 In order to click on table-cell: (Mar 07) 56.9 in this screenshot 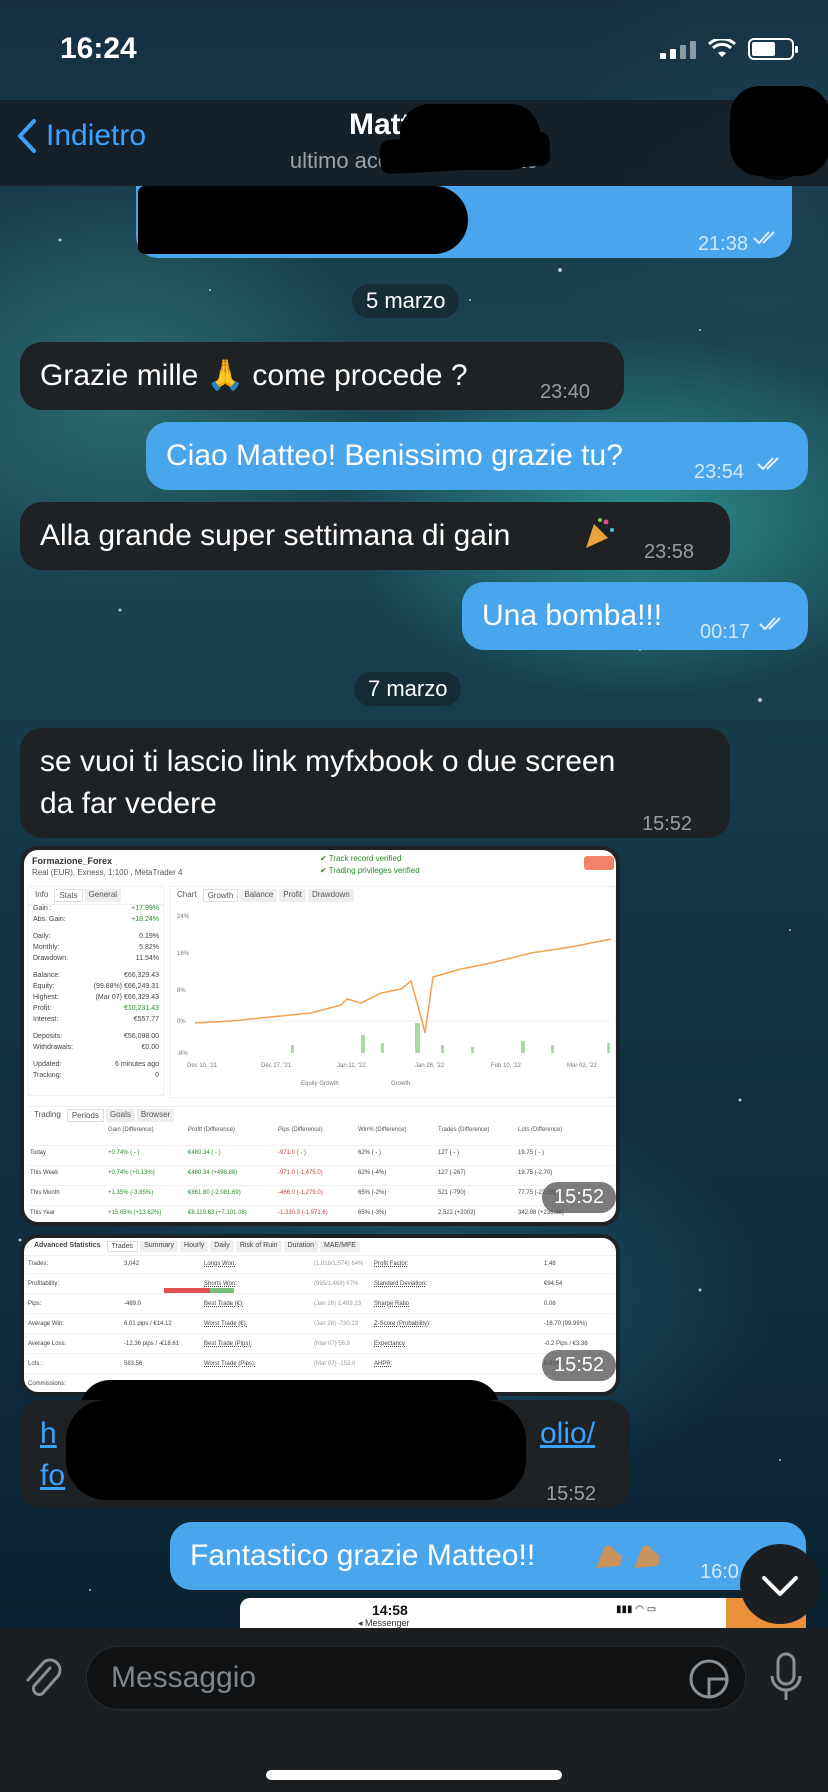, I will do `click(332, 1344)`.